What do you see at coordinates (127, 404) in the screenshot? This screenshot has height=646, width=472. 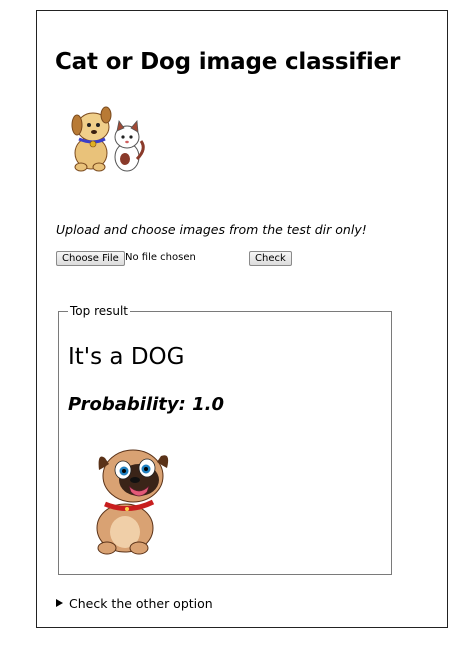 I see `probability-label: Probability:` at bounding box center [127, 404].